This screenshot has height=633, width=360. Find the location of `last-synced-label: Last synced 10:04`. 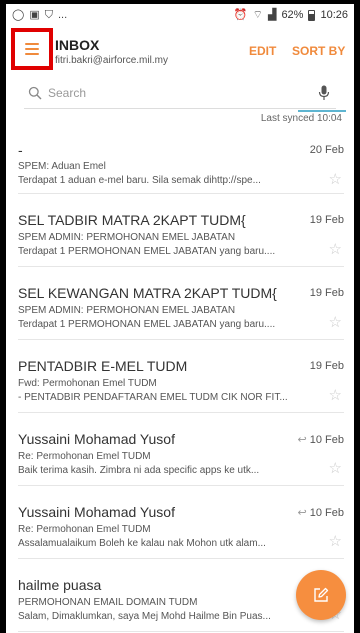

last-synced-label: Last synced 10:04 is located at coordinates (301, 118).